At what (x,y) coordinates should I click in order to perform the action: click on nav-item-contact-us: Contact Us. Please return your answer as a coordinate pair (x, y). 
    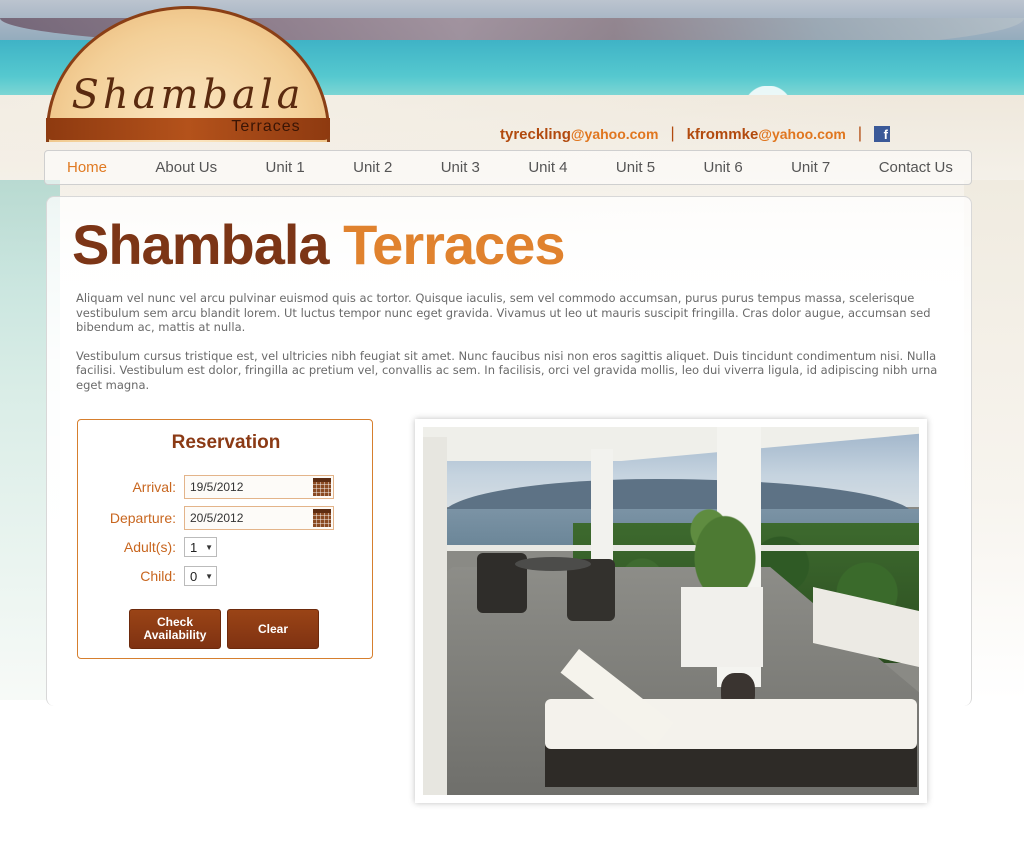
    Looking at the image, I should click on (916, 167).